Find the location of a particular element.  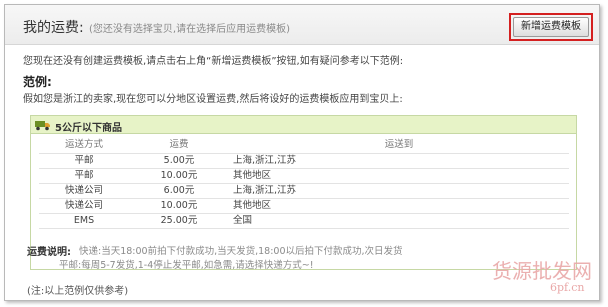

table-header-row: 运送方式 运费 运送到 is located at coordinates (304, 146).